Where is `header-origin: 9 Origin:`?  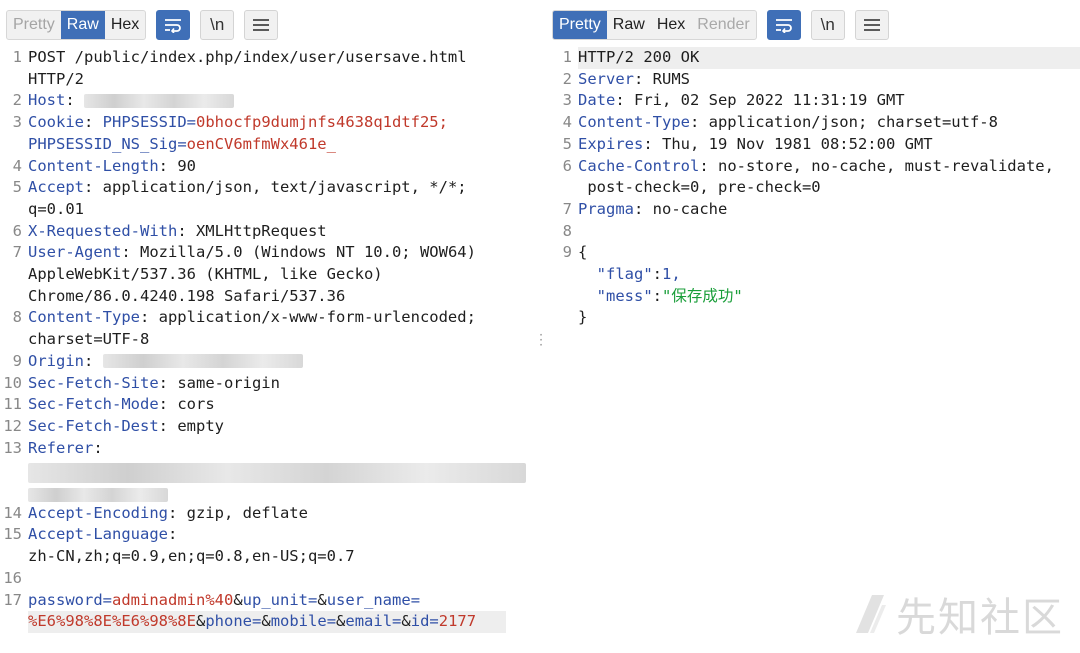 header-origin: 9 Origin: is located at coordinates (266, 362).